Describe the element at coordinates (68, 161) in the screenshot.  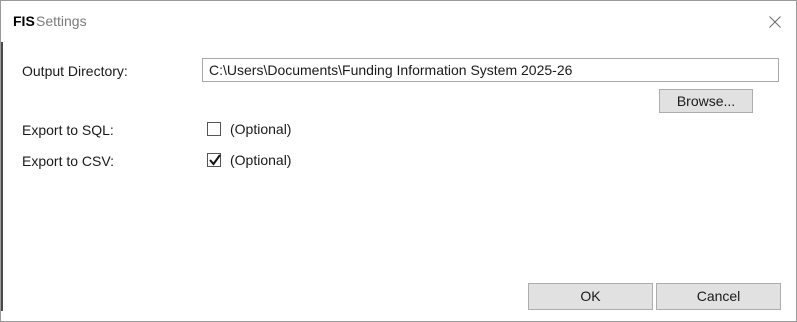
I see `export-csv-label: Export to CSV:` at that location.